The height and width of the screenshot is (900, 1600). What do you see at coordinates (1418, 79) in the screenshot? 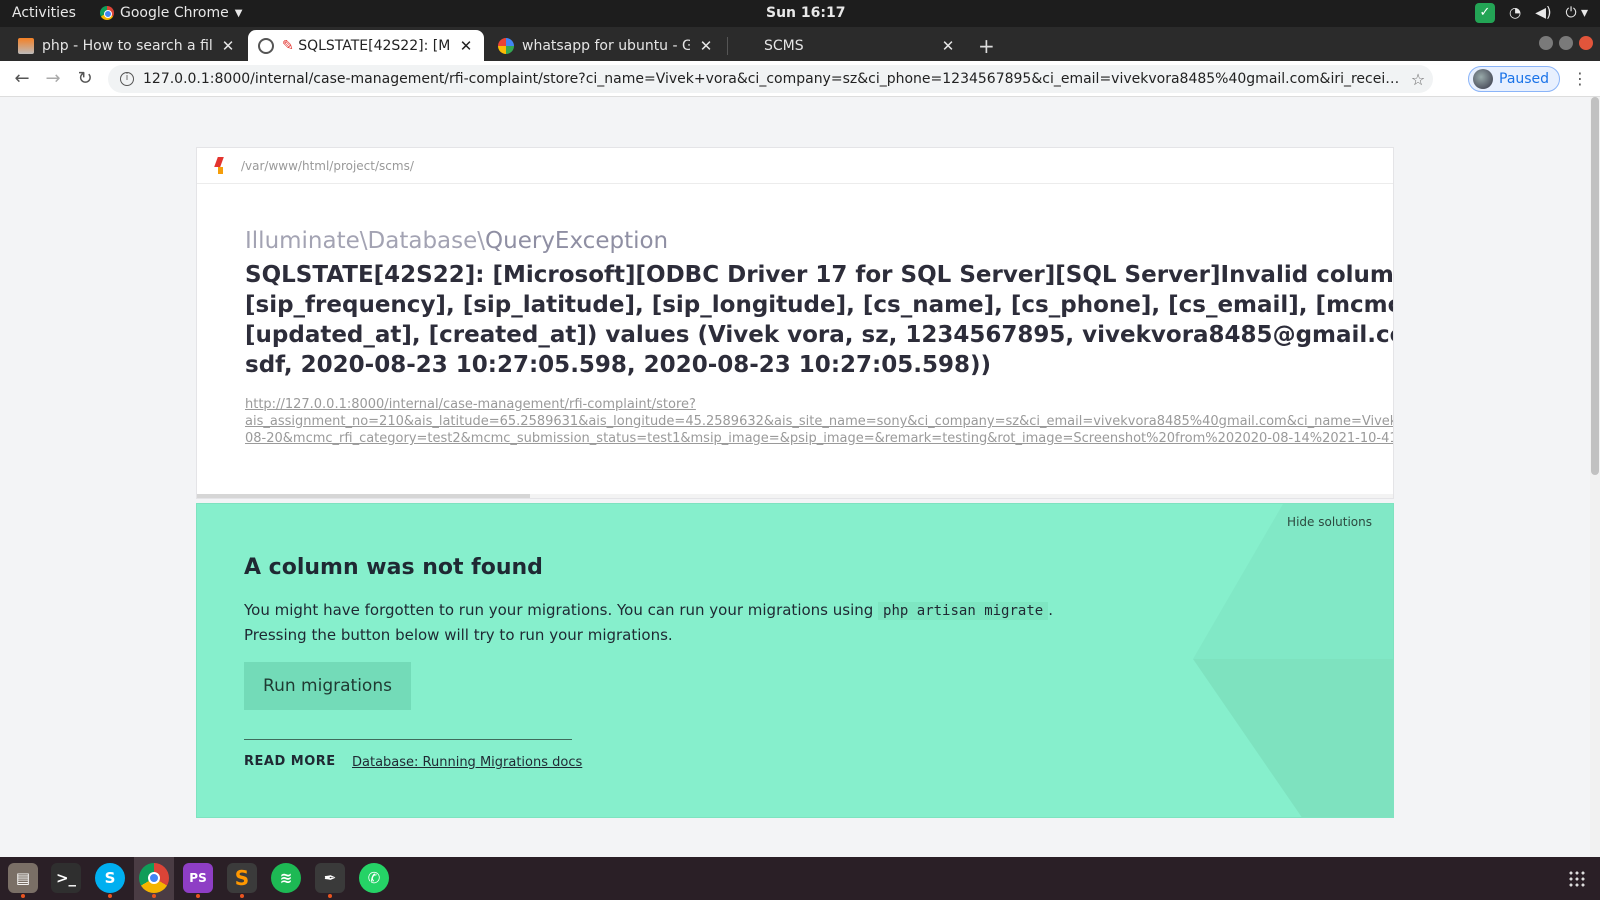
I see `bookmark-star-icon: ☆` at bounding box center [1418, 79].